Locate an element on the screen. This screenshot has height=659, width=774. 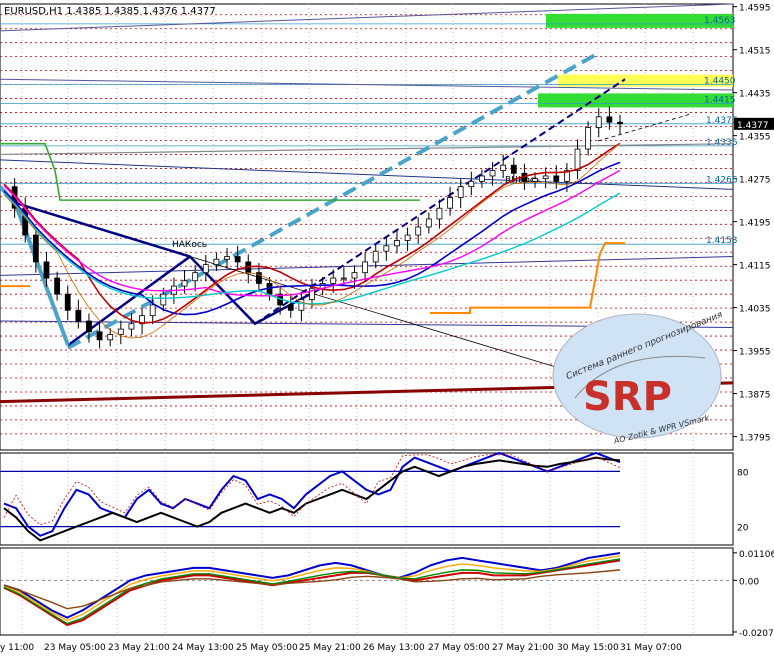
x-tick-label: 27 May 21:00 is located at coordinates (523, 648).